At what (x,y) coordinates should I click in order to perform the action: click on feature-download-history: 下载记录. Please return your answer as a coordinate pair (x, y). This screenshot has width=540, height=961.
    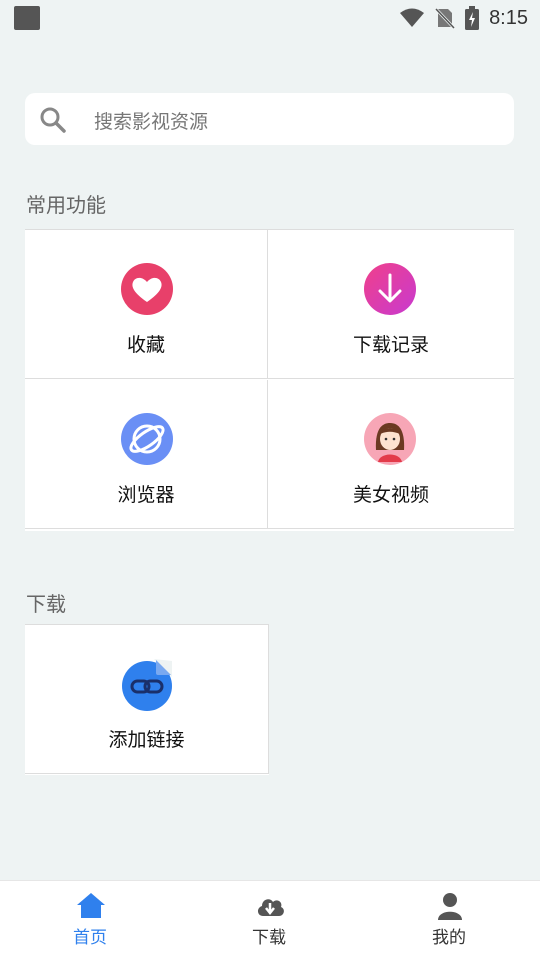
    Looking at the image, I should click on (391, 304).